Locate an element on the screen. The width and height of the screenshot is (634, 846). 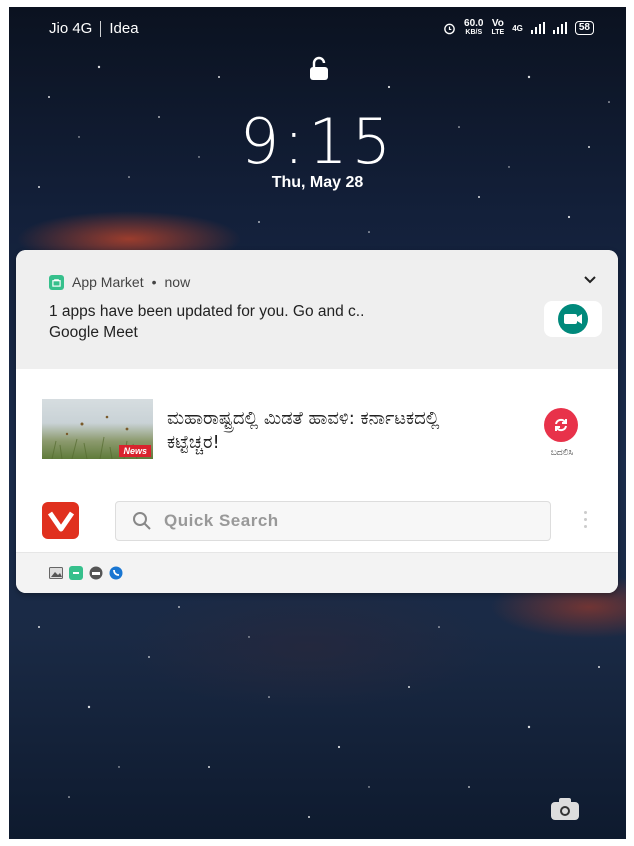
search-placeholder: Quick Search is located at coordinates (221, 520).